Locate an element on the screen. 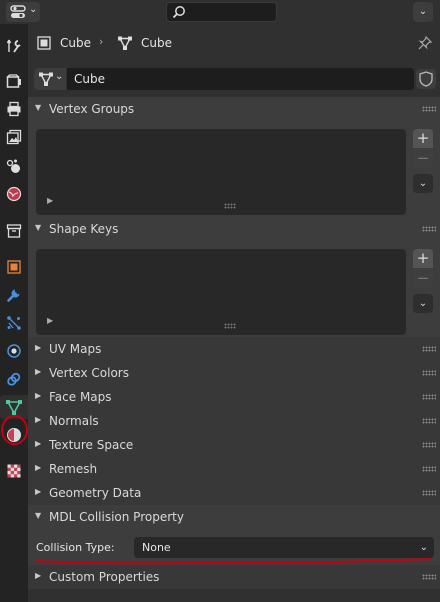  panel-title: Shape Keys is located at coordinates (84, 229).